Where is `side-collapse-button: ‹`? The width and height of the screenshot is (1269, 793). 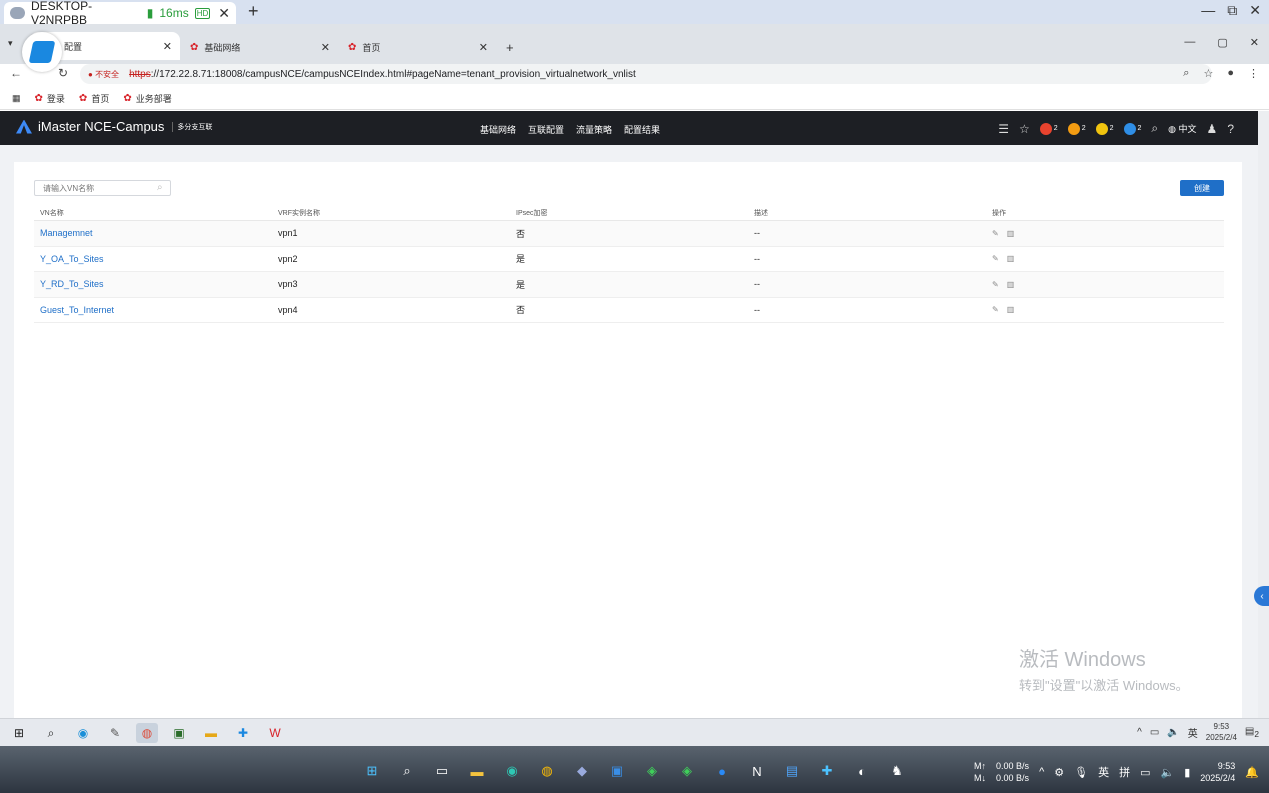 side-collapse-button: ‹ is located at coordinates (1261, 596).